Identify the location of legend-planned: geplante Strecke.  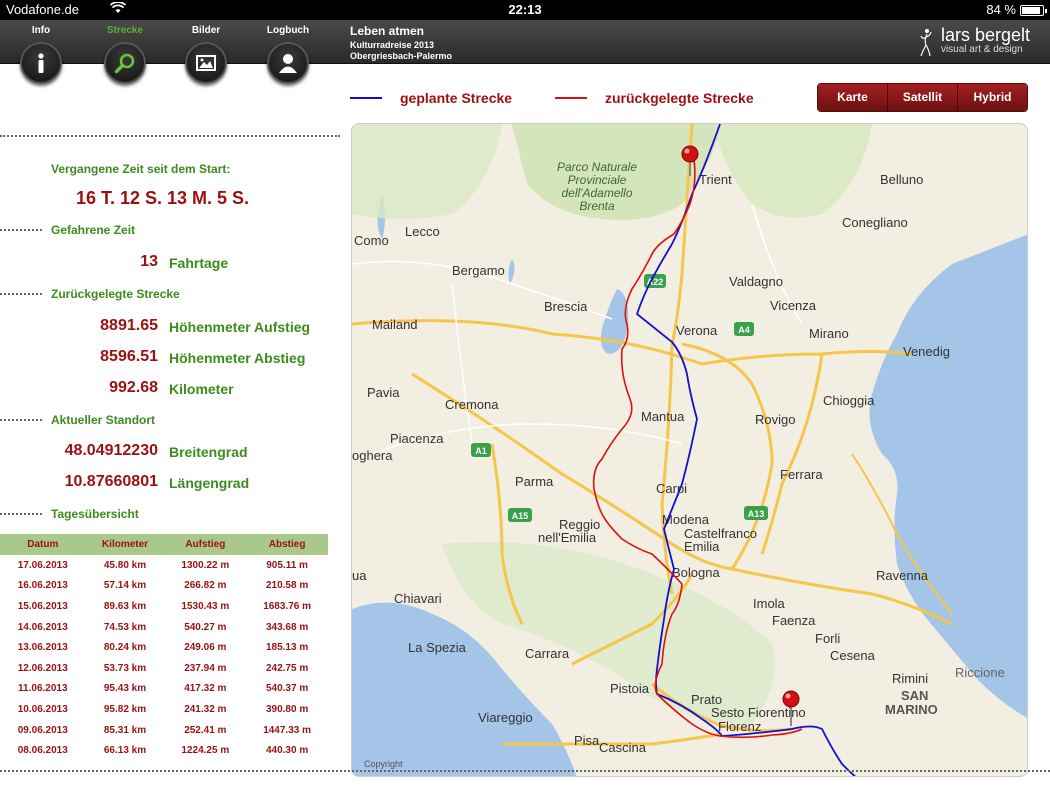
(431, 98).